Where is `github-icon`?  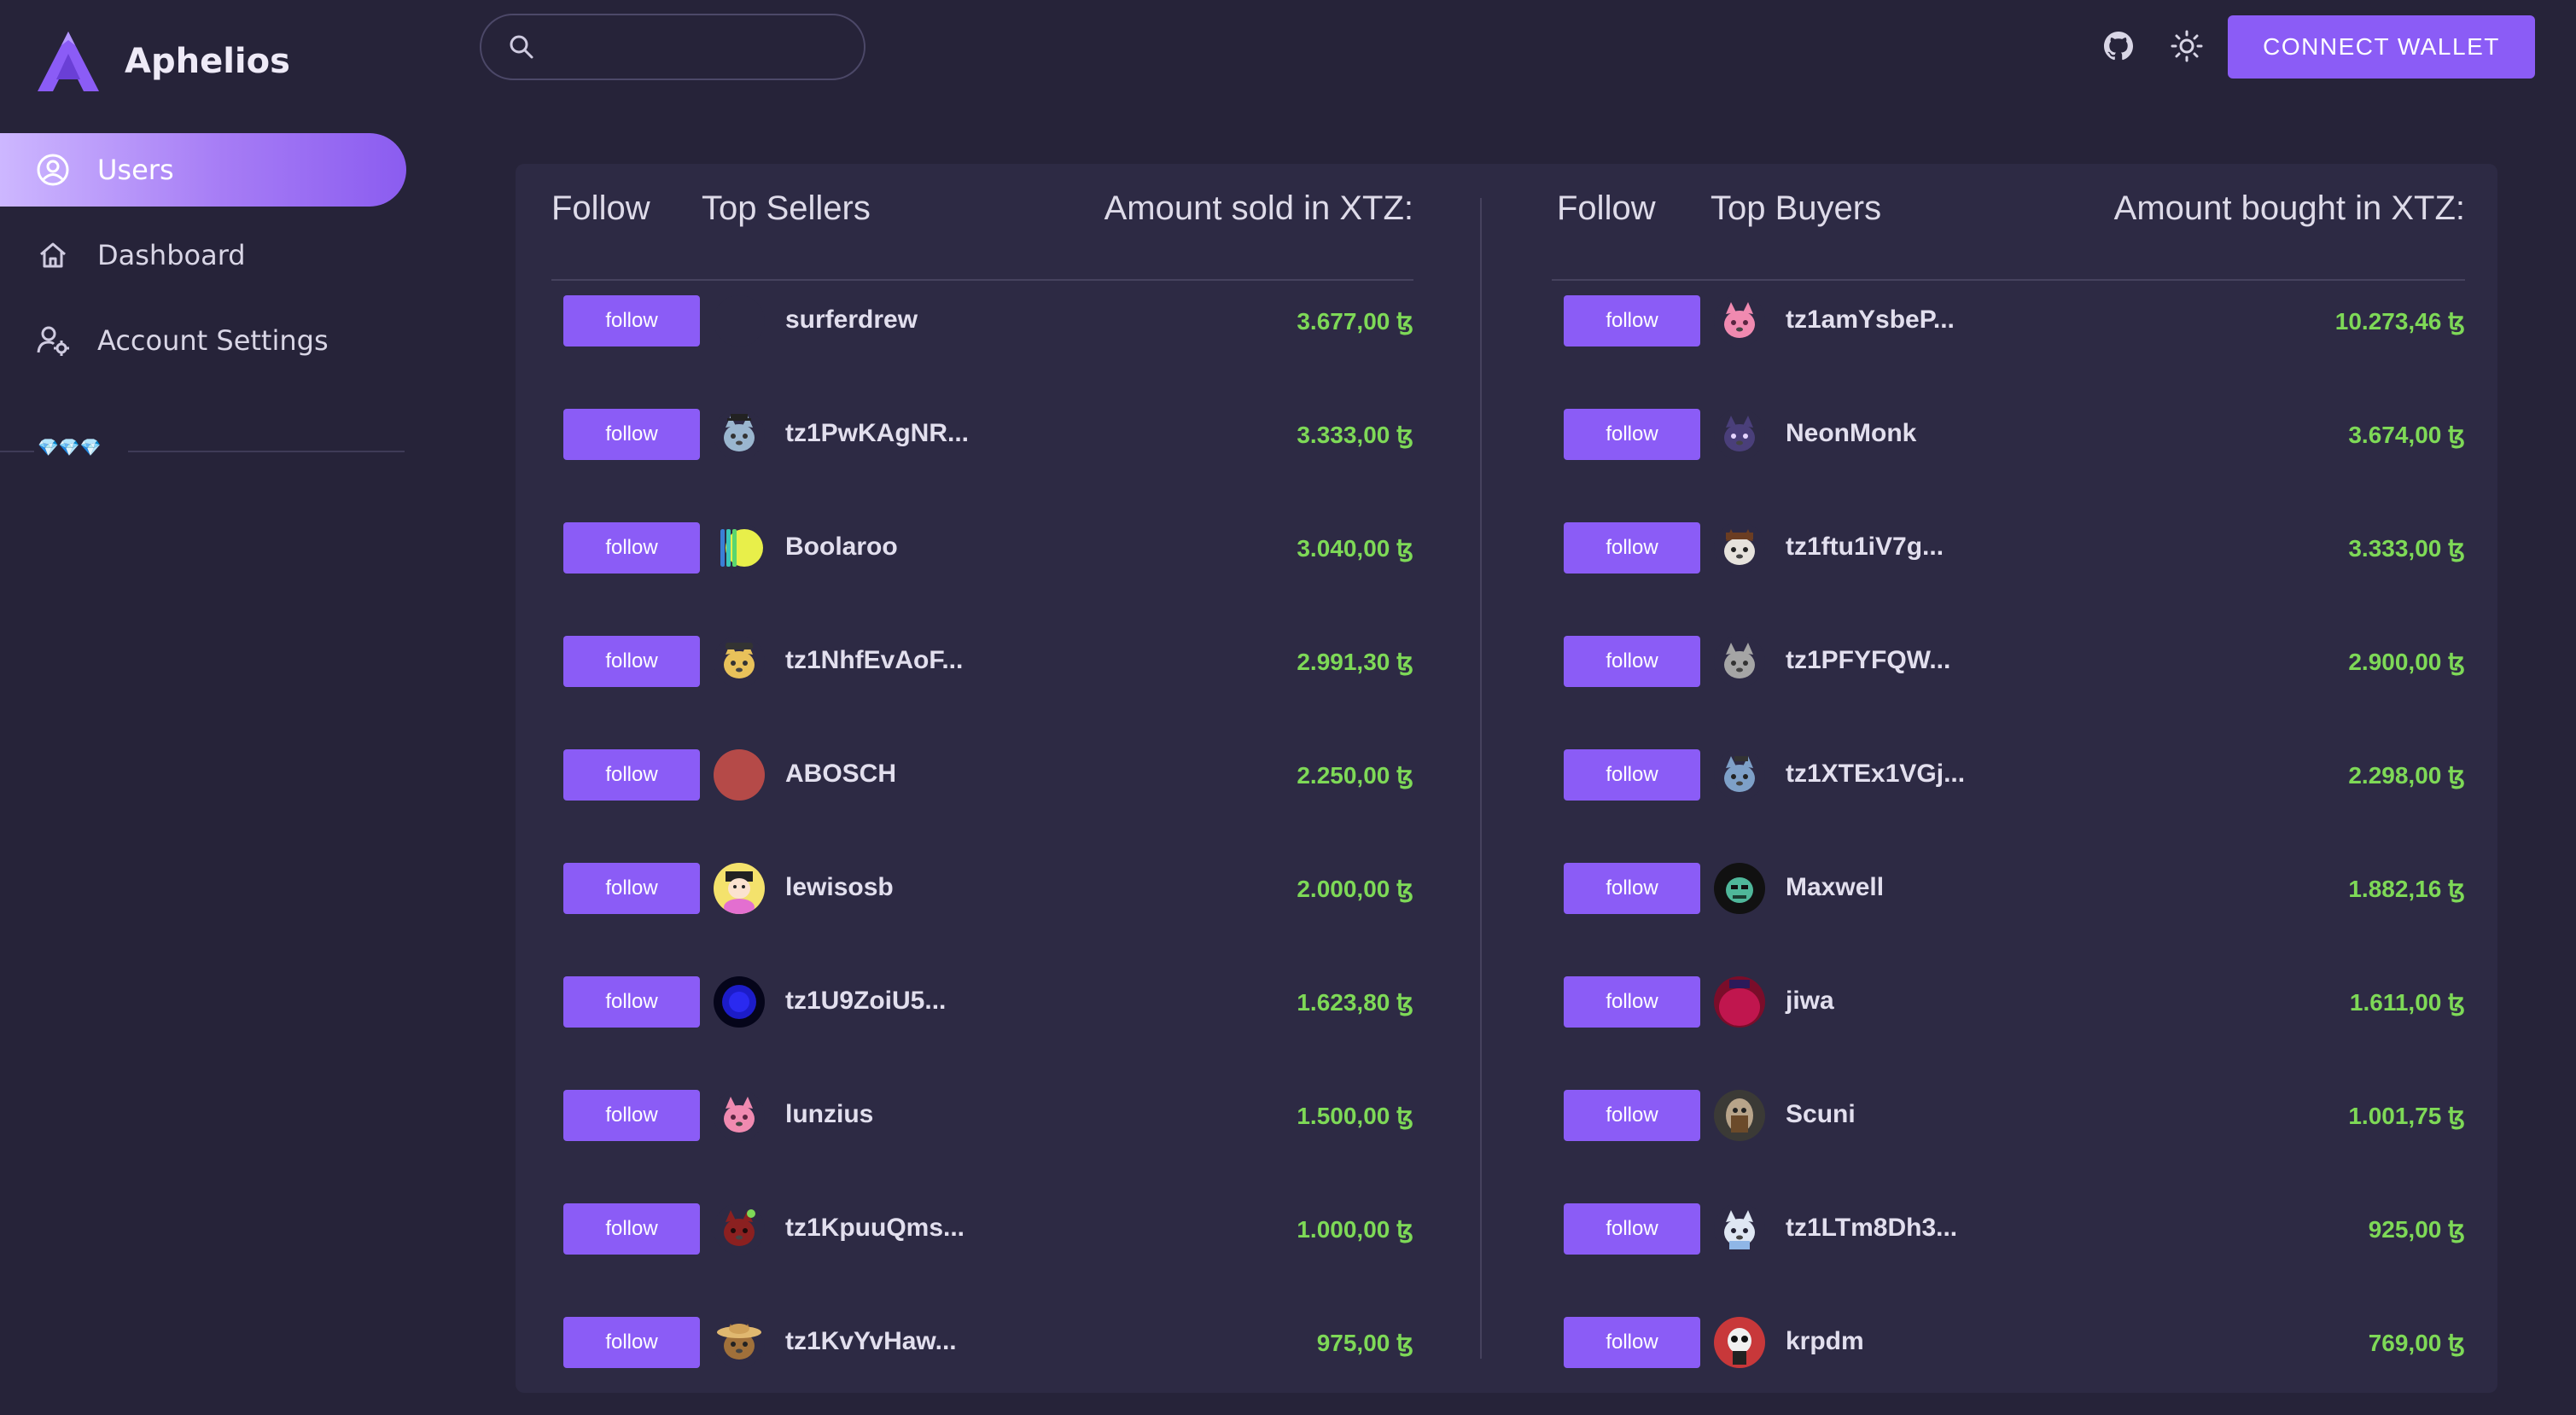
github-icon is located at coordinates (2118, 46).